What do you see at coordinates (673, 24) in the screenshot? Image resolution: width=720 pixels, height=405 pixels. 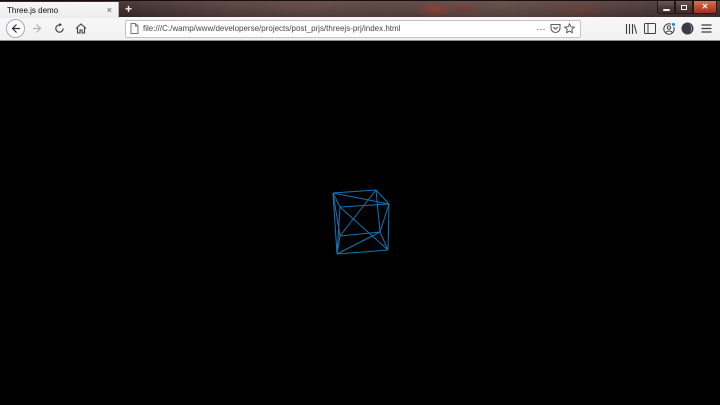 I see `account-notification-badge` at bounding box center [673, 24].